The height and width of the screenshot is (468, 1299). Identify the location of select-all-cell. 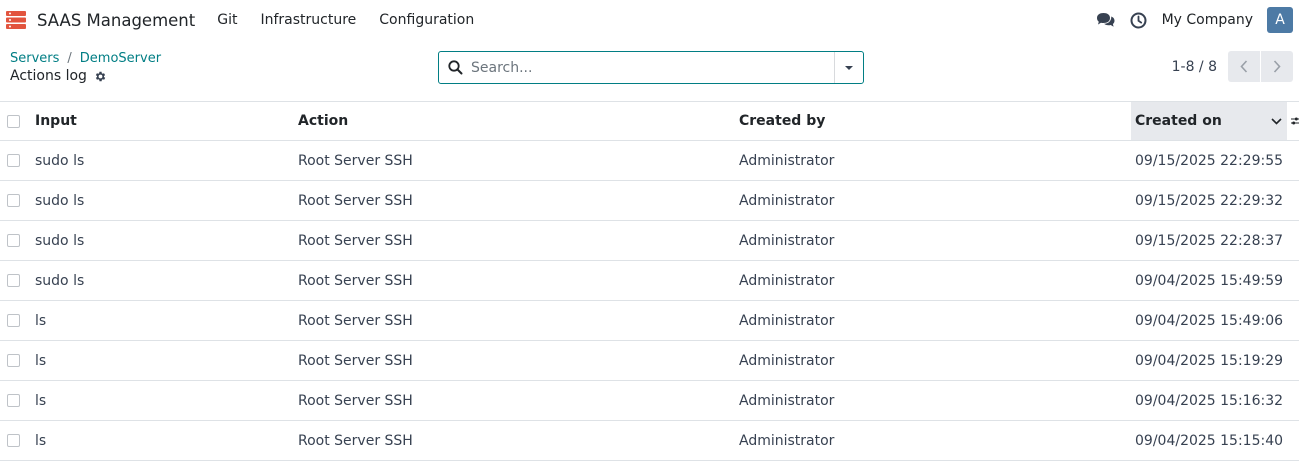
(17, 121).